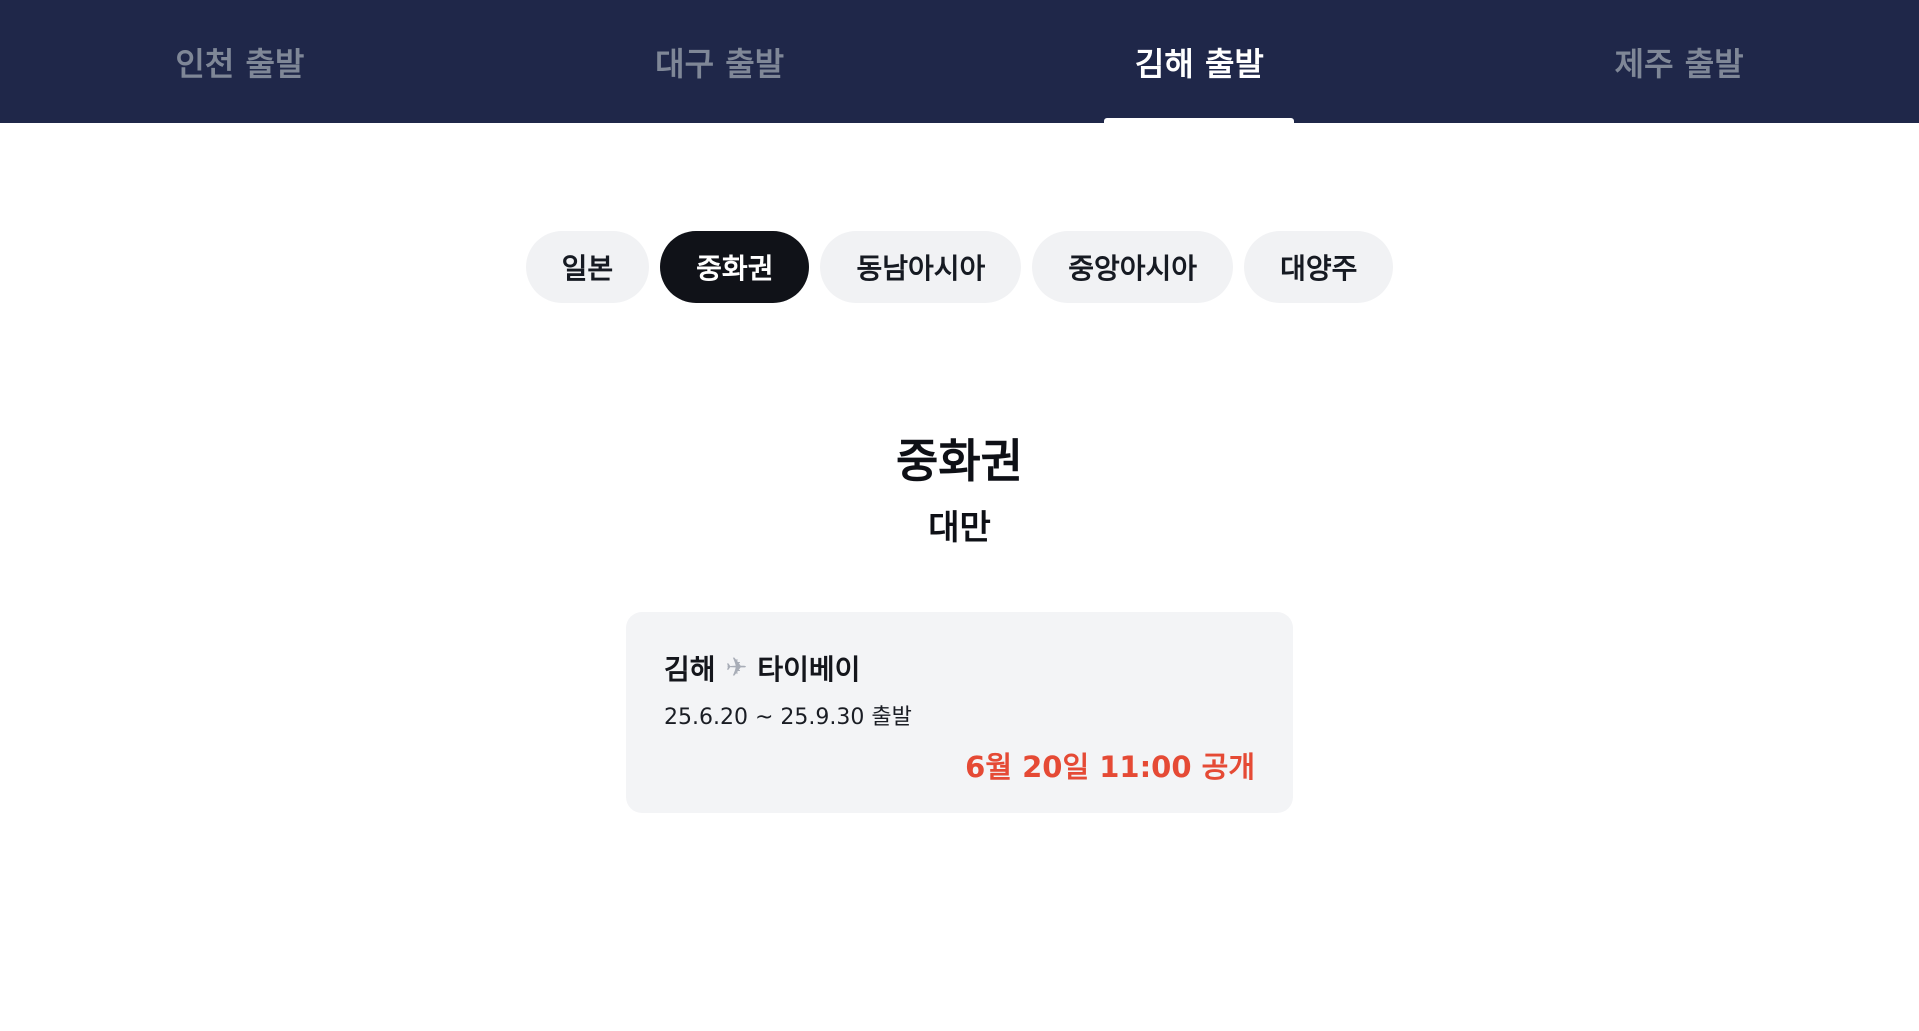 The width and height of the screenshot is (1919, 1031). I want to click on region-filter-chips: 일본 중화권 동남아시아 중앙아시아 대양주, so click(959, 267).